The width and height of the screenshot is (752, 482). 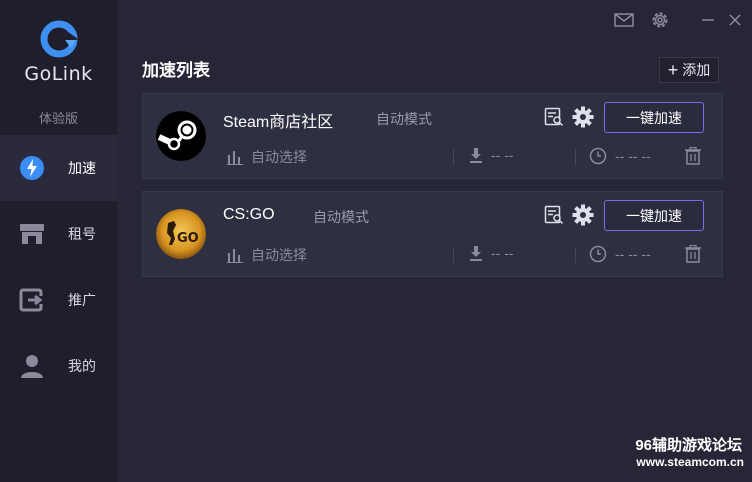 What do you see at coordinates (32, 300) in the screenshot?
I see `share-icon` at bounding box center [32, 300].